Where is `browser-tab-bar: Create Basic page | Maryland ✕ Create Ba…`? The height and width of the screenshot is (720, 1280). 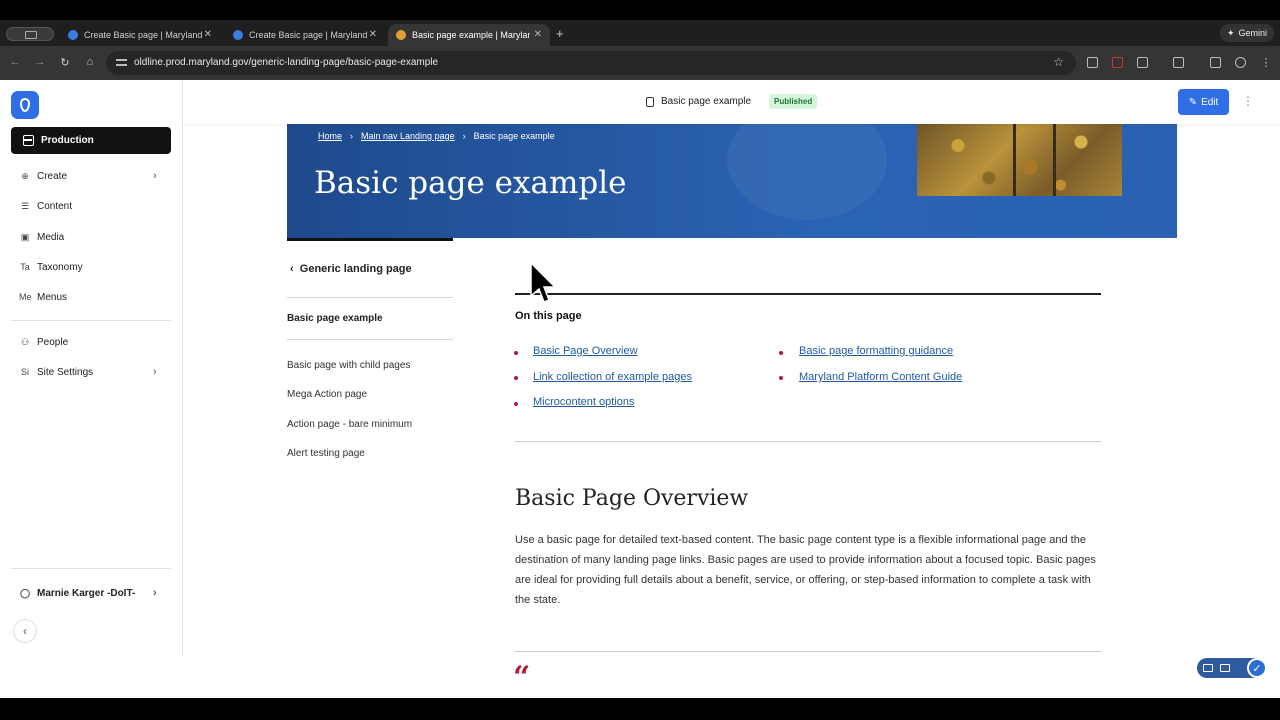
browser-tab-bar: Create Basic page | Maryland ✕ Create Ba… is located at coordinates (640, 33).